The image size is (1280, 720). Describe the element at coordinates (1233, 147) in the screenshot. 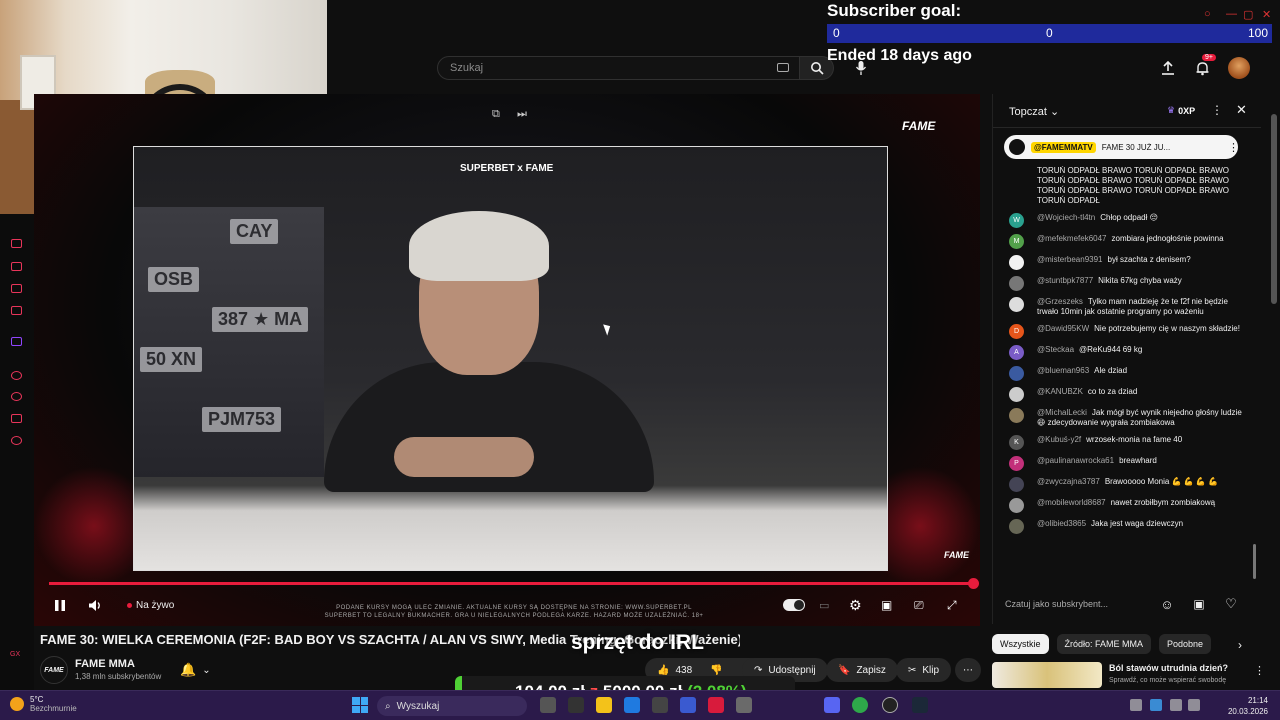

I see `pinned-more-icon: ⋮` at that location.